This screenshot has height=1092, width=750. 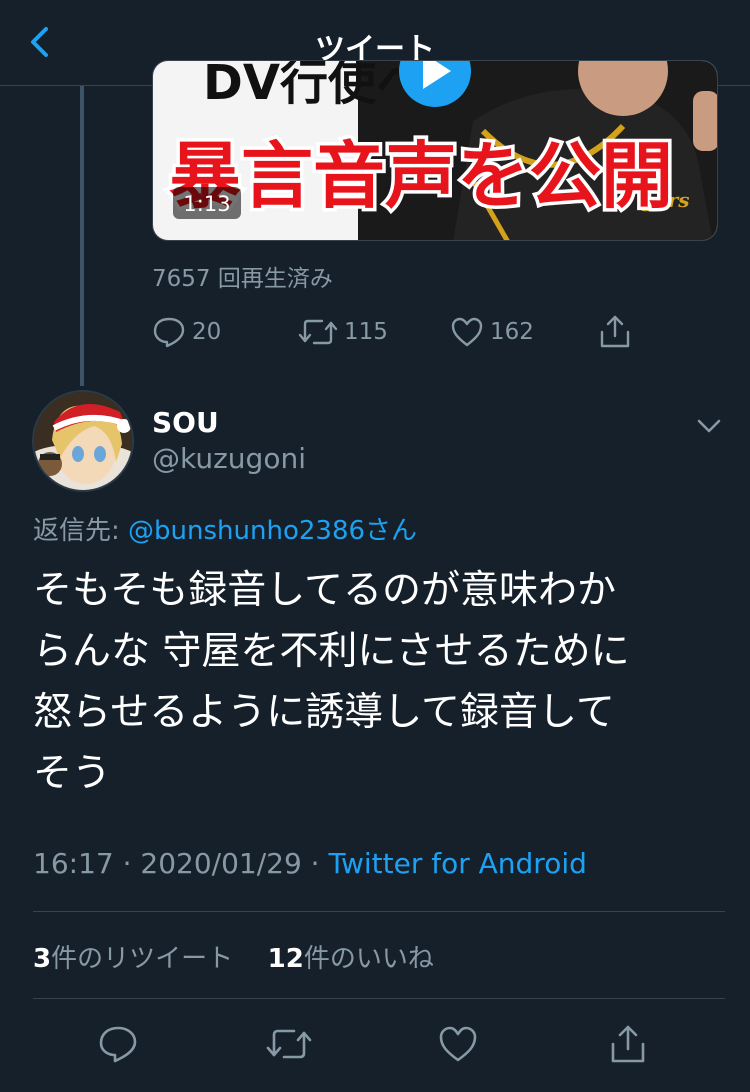 What do you see at coordinates (512, 332) in the screenshot?
I see `like-count: 162` at bounding box center [512, 332].